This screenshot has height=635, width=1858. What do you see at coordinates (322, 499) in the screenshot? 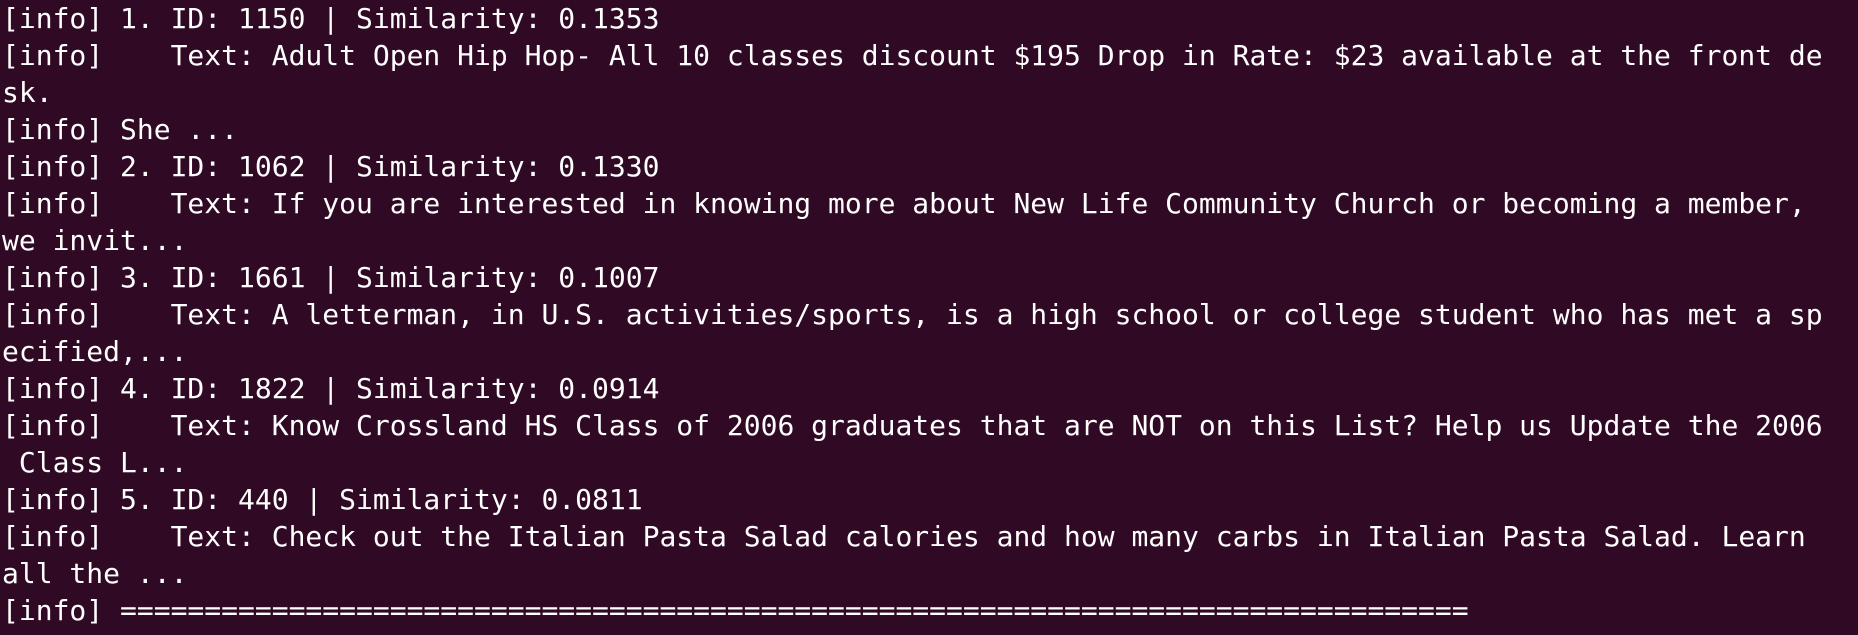
I see `terminal-line: [info] 5. ID: 440 | Similarity: 0.0811` at bounding box center [322, 499].